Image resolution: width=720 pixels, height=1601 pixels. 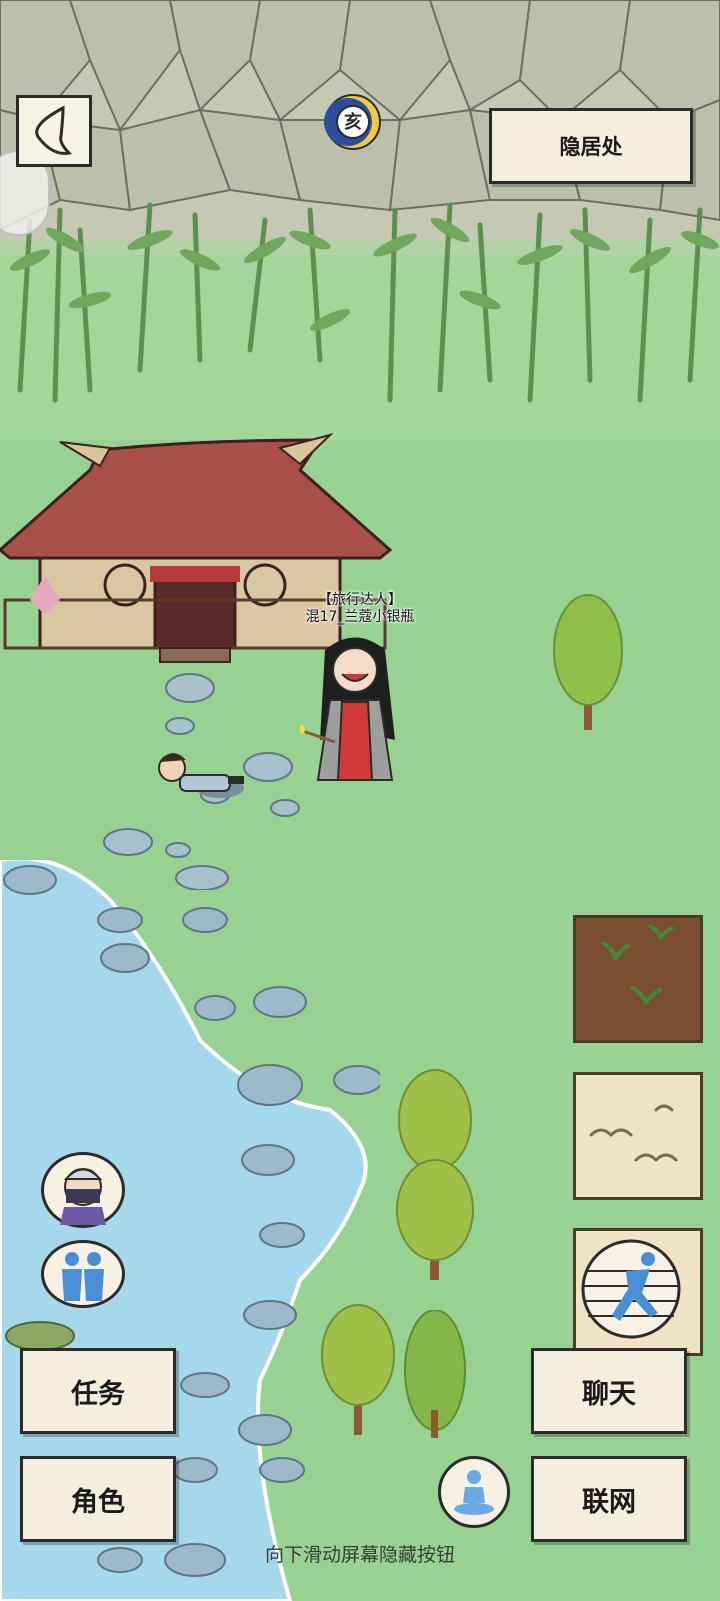 What do you see at coordinates (360, 321) in the screenshot?
I see `bamboo-grove` at bounding box center [360, 321].